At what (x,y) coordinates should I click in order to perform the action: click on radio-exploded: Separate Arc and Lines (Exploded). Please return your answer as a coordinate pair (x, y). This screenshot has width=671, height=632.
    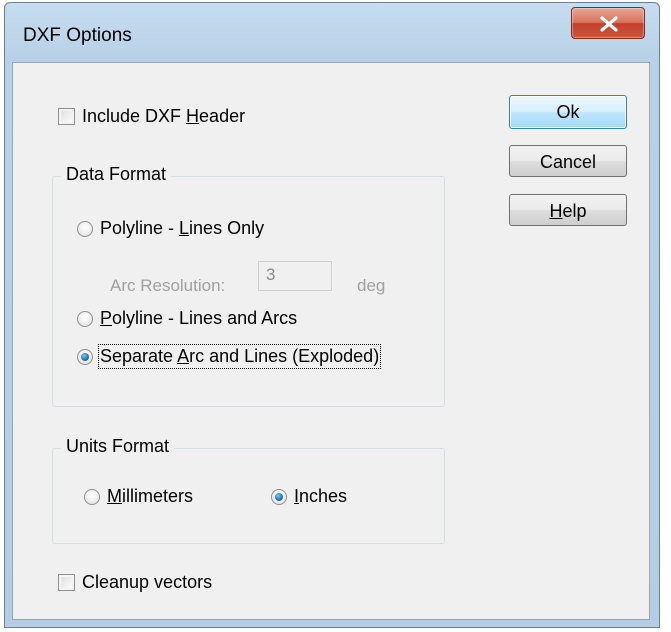
    Looking at the image, I should click on (229, 356).